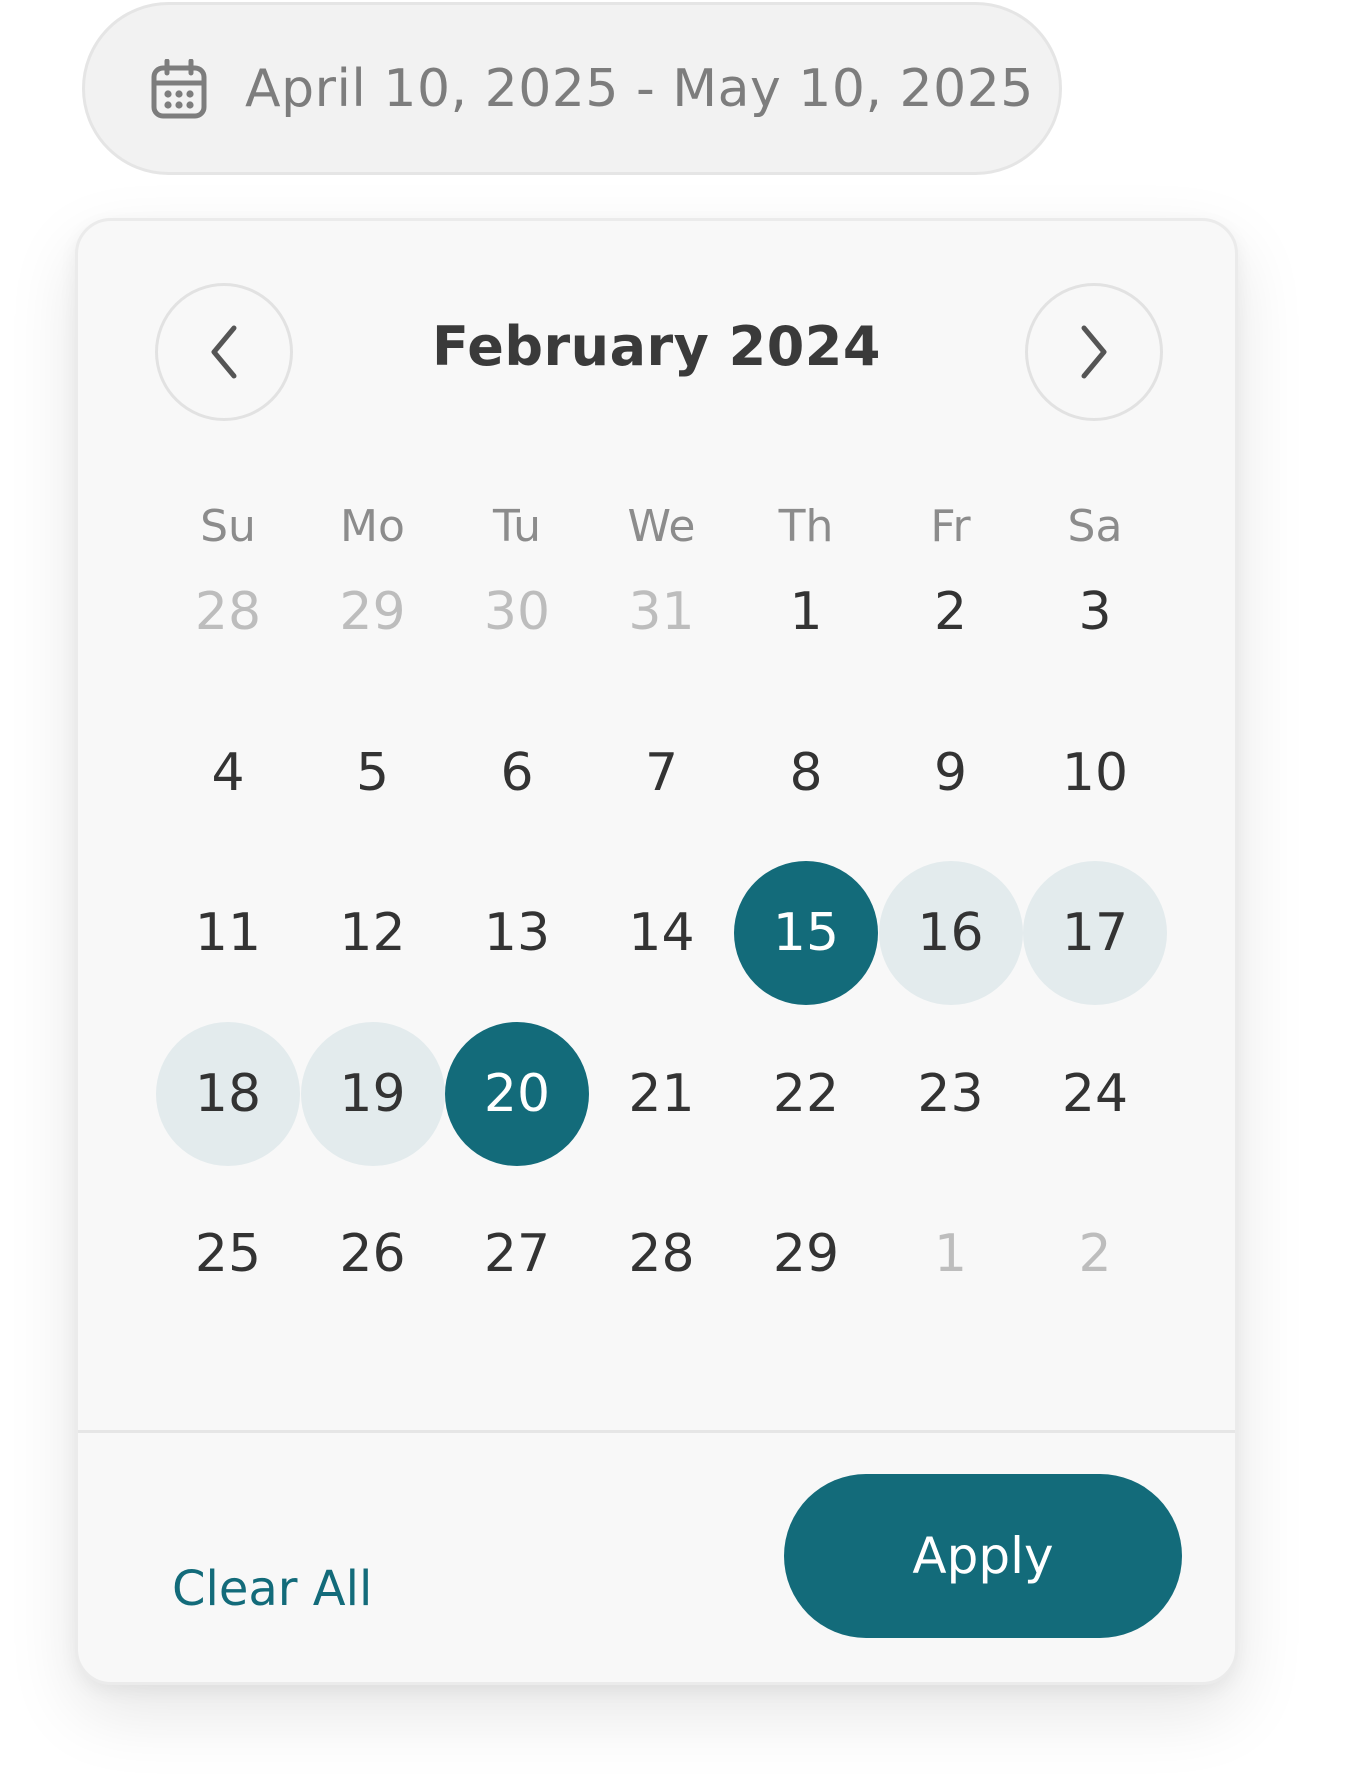 The image size is (1360, 1776). What do you see at coordinates (662, 1094) in the screenshot?
I see `day-cell: 21` at bounding box center [662, 1094].